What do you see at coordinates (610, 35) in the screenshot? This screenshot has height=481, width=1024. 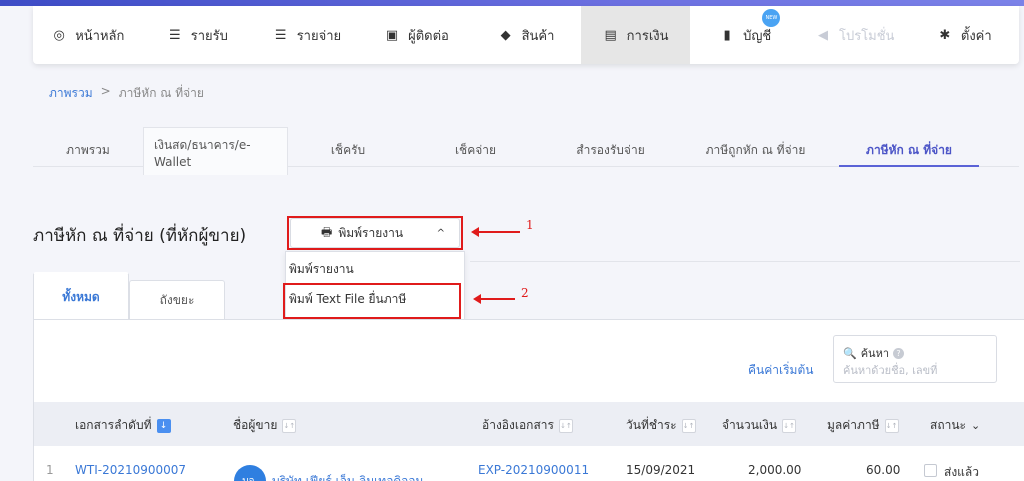 I see `money-icon: ▤` at bounding box center [610, 35].